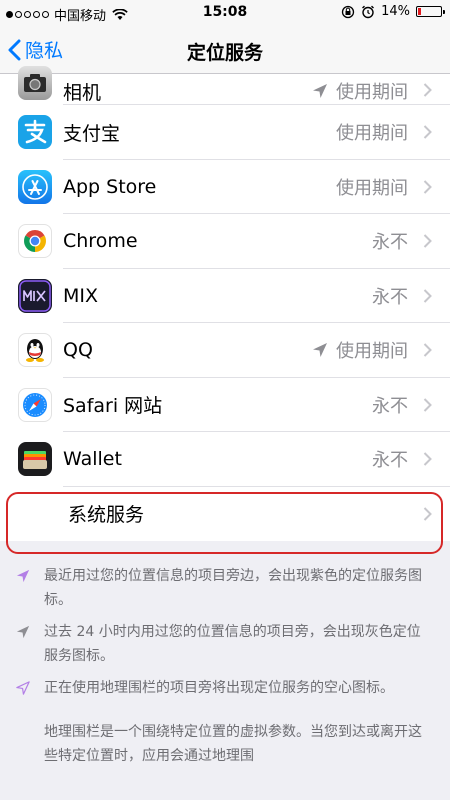  What do you see at coordinates (78, 350) in the screenshot?
I see `app-name: QQ` at bounding box center [78, 350].